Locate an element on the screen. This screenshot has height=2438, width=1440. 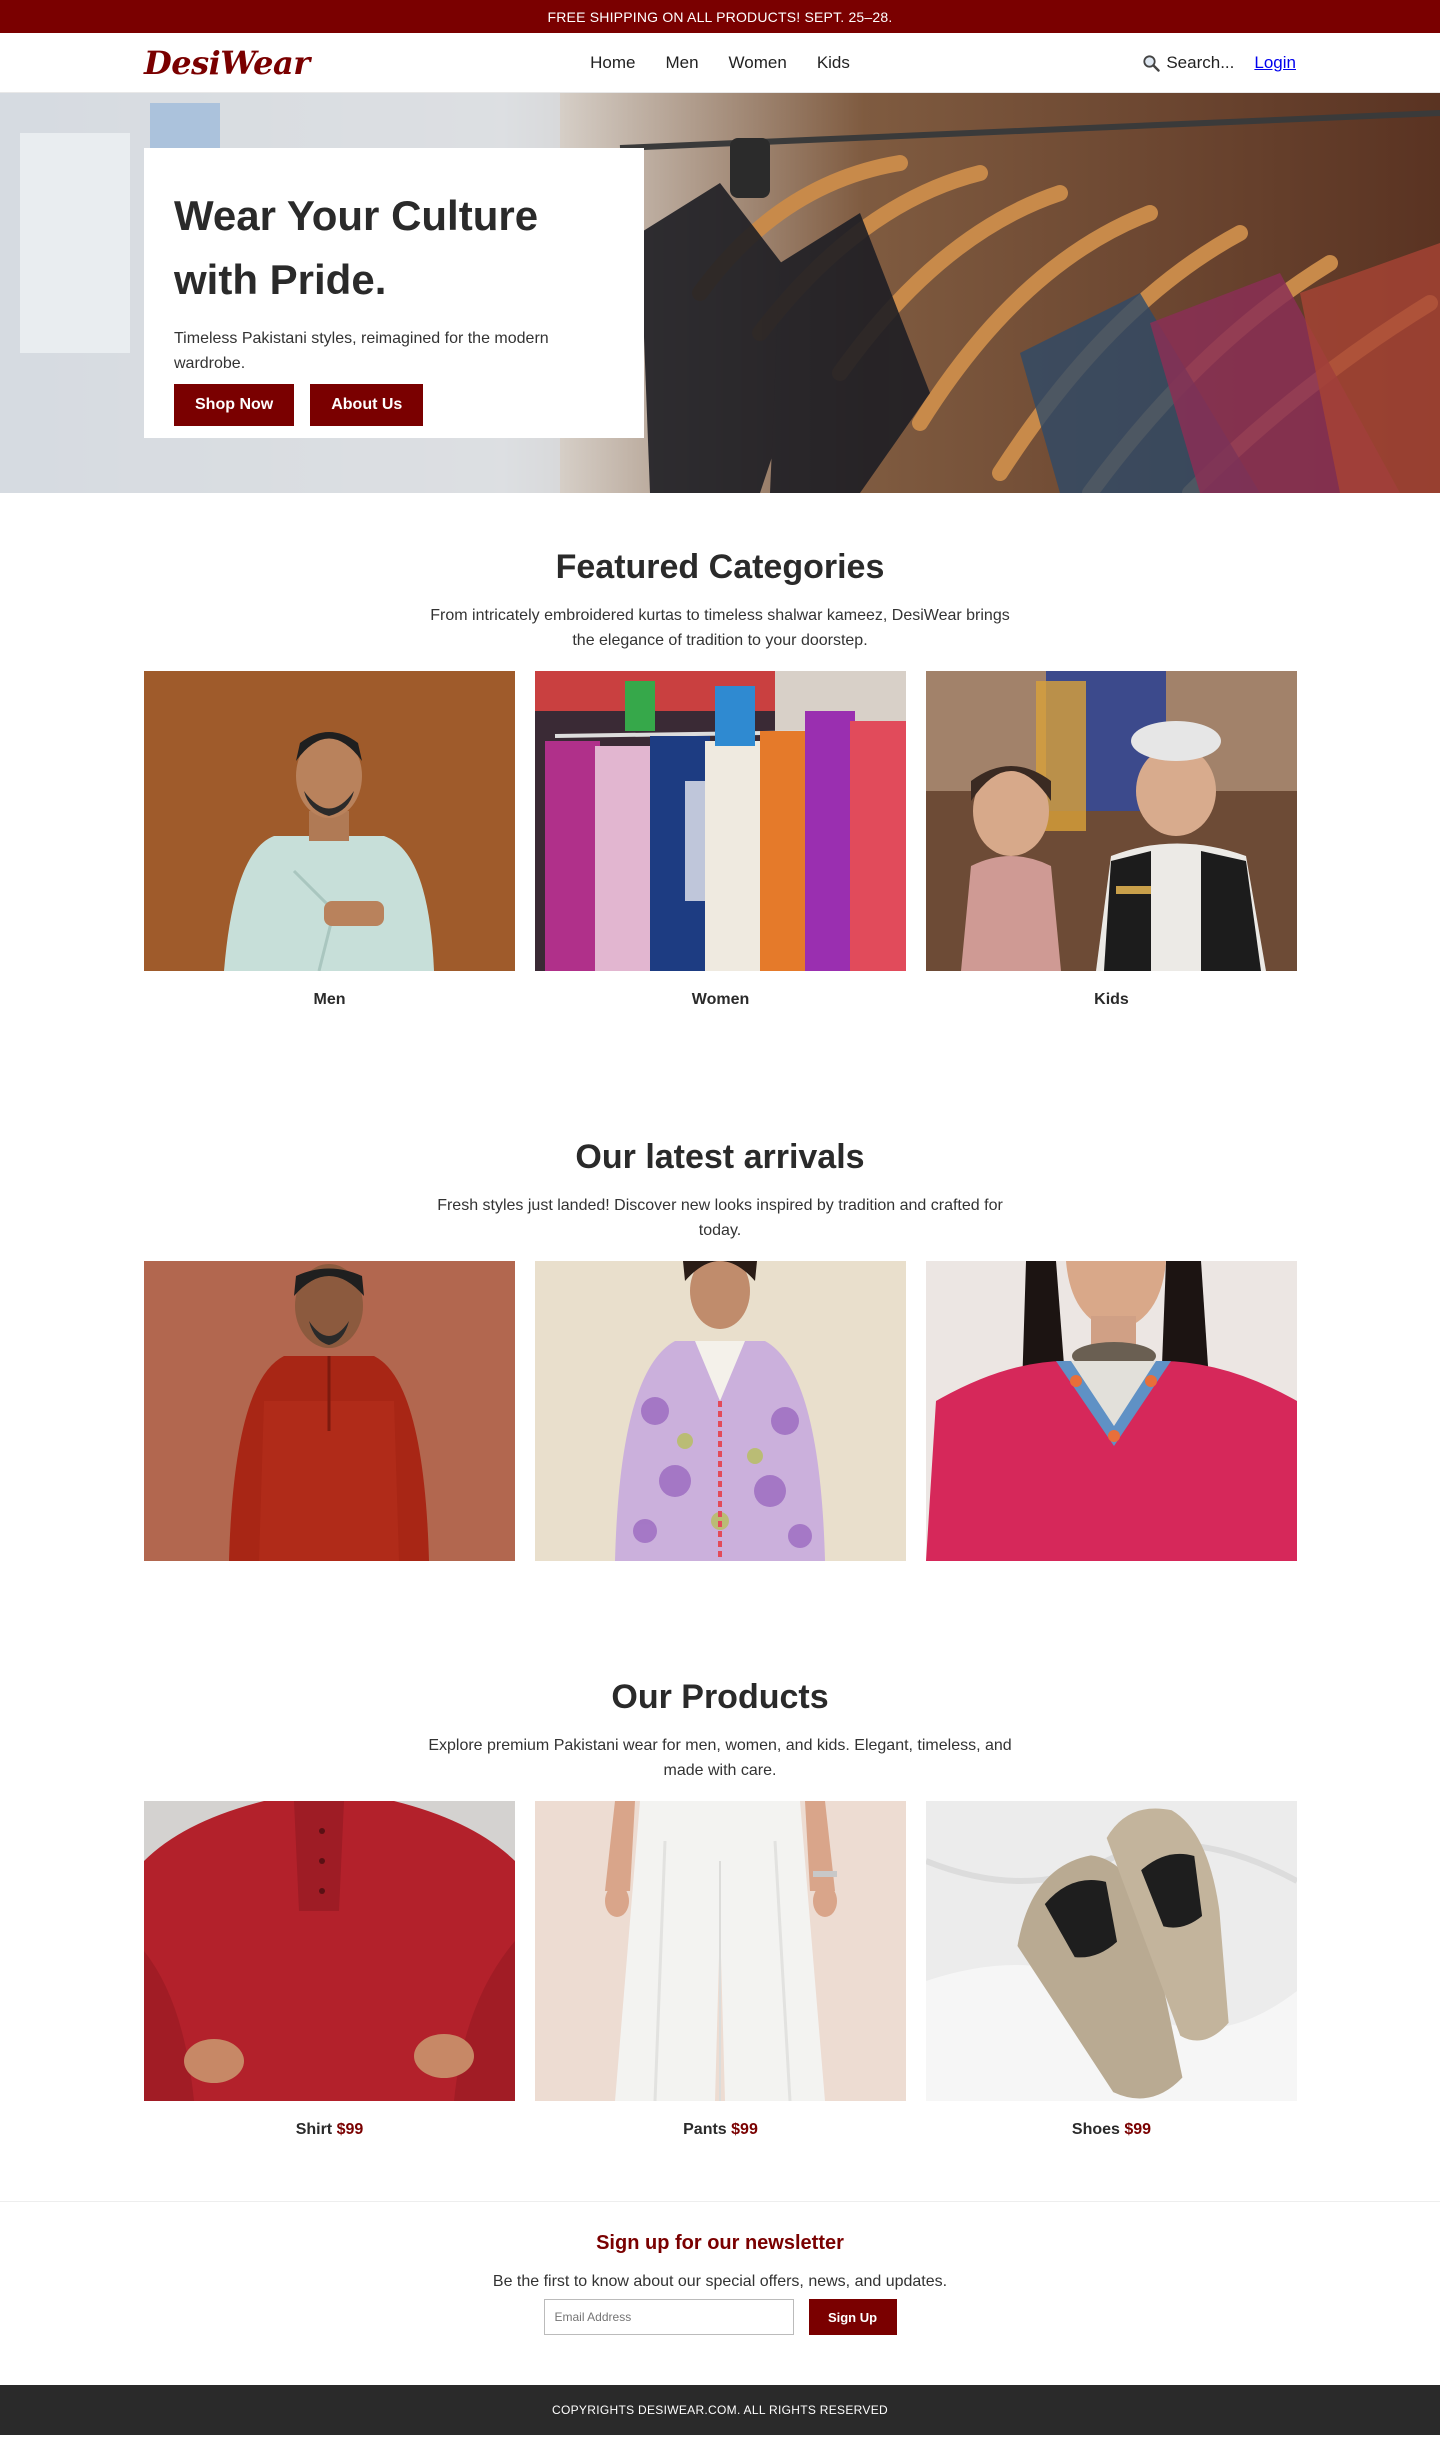
product-name: Shoes is located at coordinates (1095, 2129).